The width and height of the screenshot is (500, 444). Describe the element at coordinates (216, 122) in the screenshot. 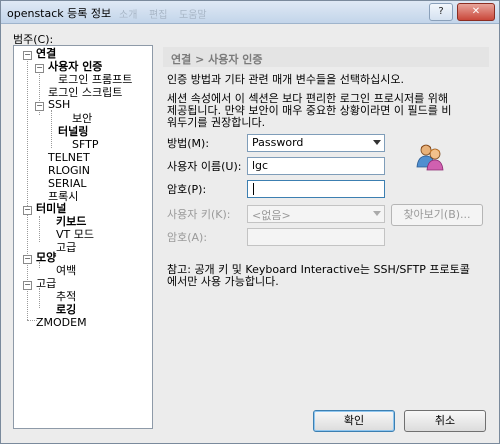

I see `description-text: 워두기를 권장합니다.` at that location.